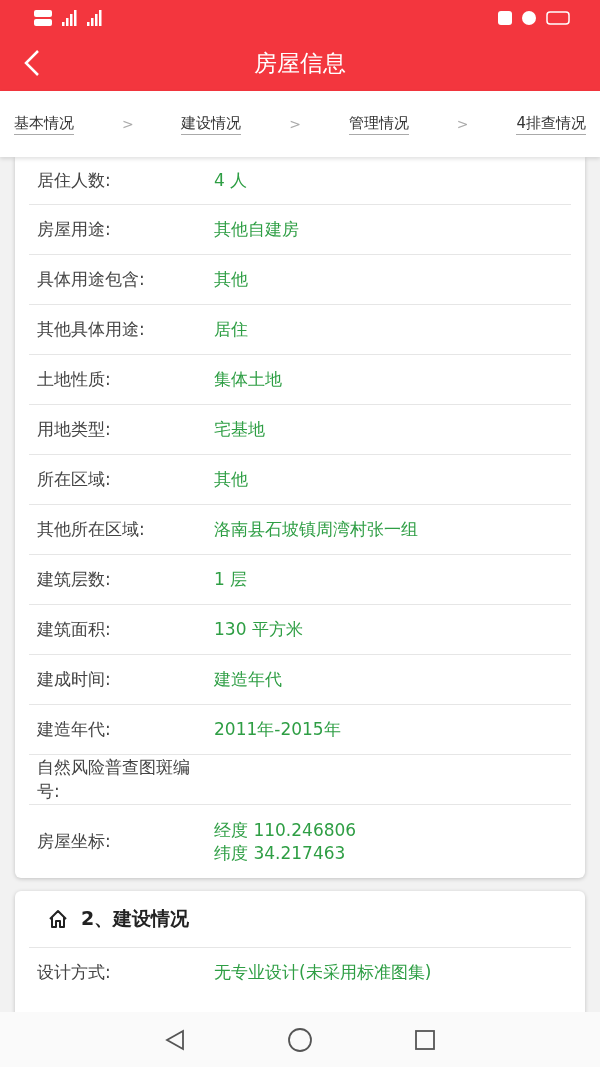  Describe the element at coordinates (231, 579) in the screenshot. I see `field-value: 1 层` at that location.